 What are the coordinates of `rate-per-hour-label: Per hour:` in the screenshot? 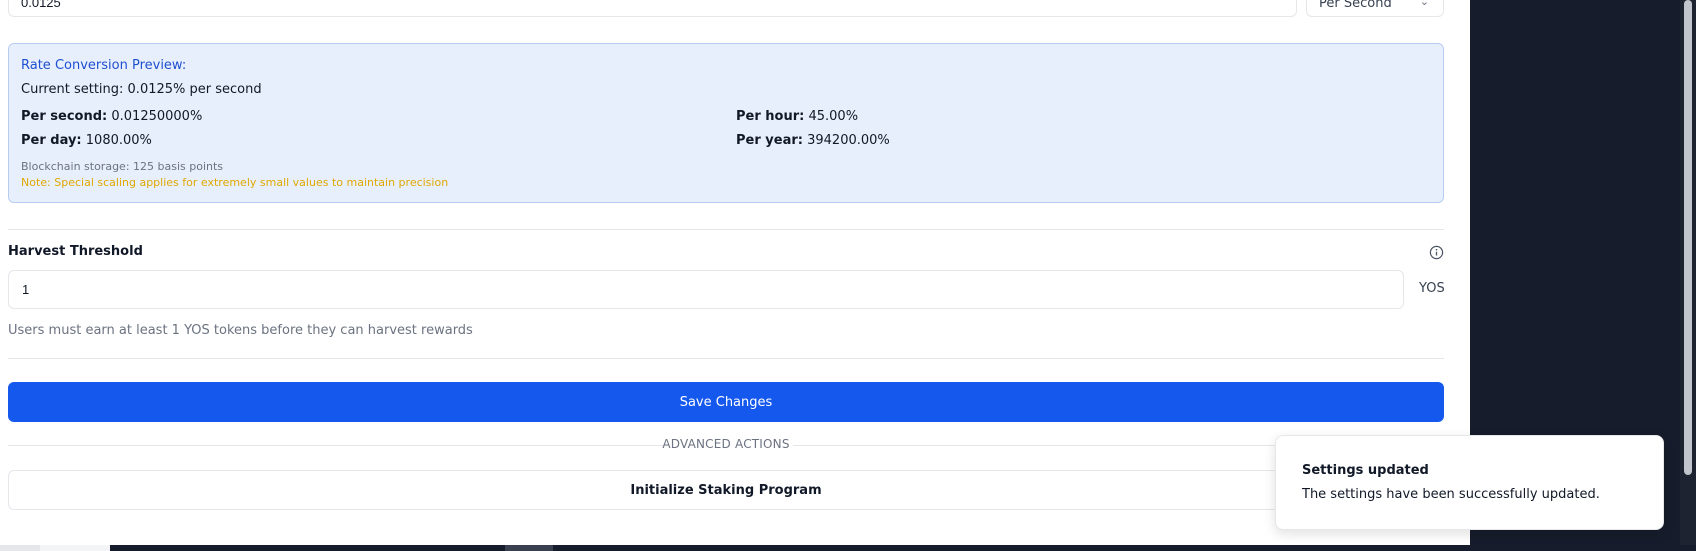 It's located at (770, 116).